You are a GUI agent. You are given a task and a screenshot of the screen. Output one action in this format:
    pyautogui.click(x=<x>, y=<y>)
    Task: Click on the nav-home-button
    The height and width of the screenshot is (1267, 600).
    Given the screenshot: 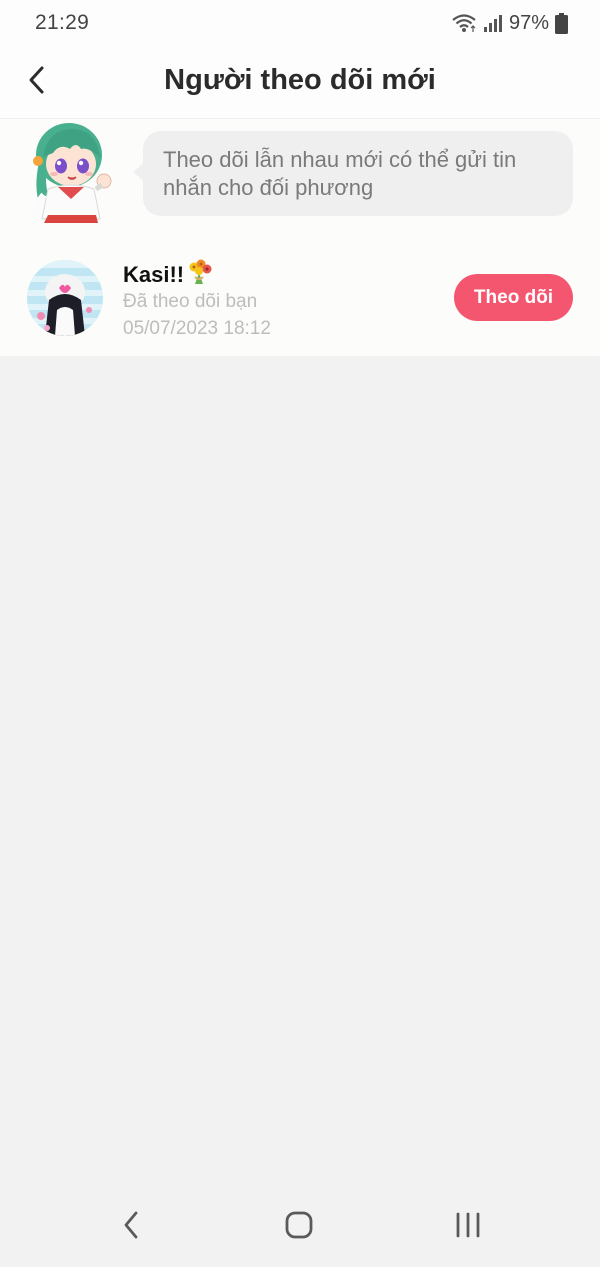 What is the action you would take?
    pyautogui.click(x=299, y=1225)
    